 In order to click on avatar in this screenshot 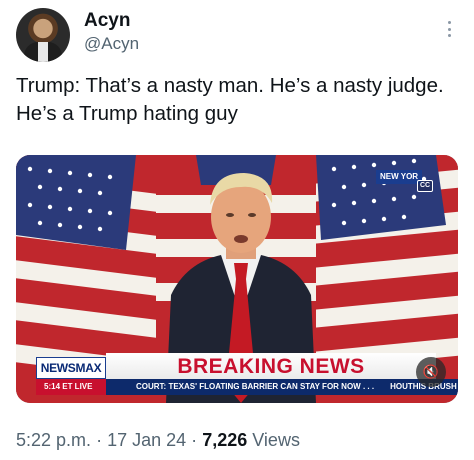, I will do `click(43, 35)`.